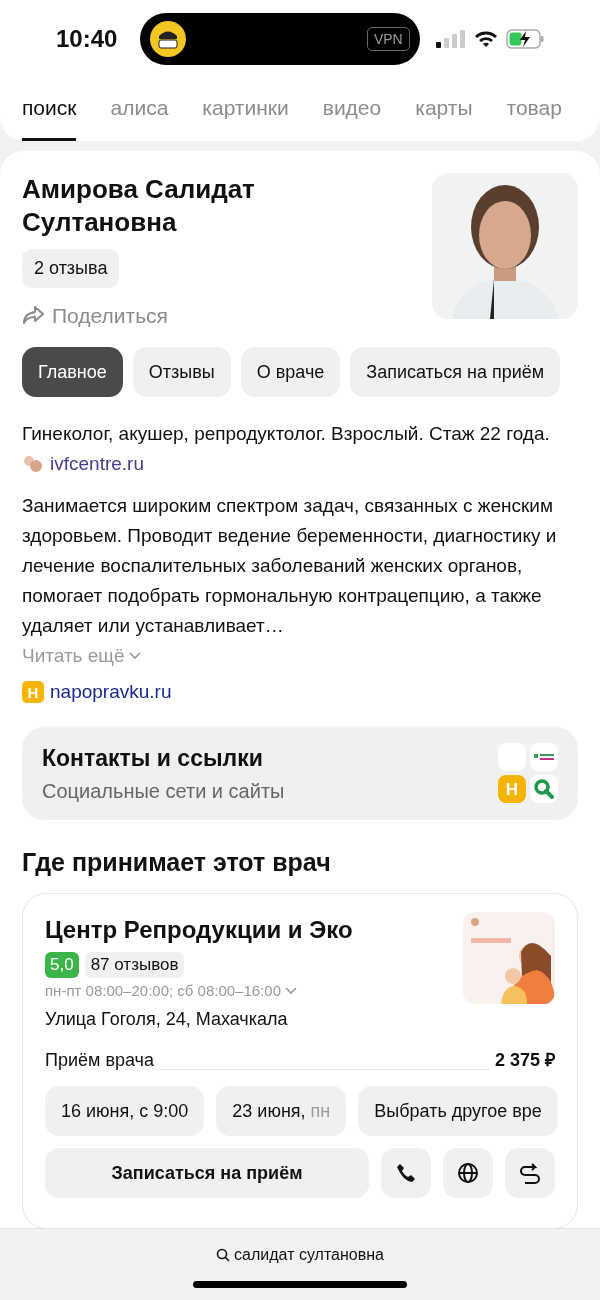  What do you see at coordinates (33, 692) in the screenshot?
I see `source-badge: Н` at bounding box center [33, 692].